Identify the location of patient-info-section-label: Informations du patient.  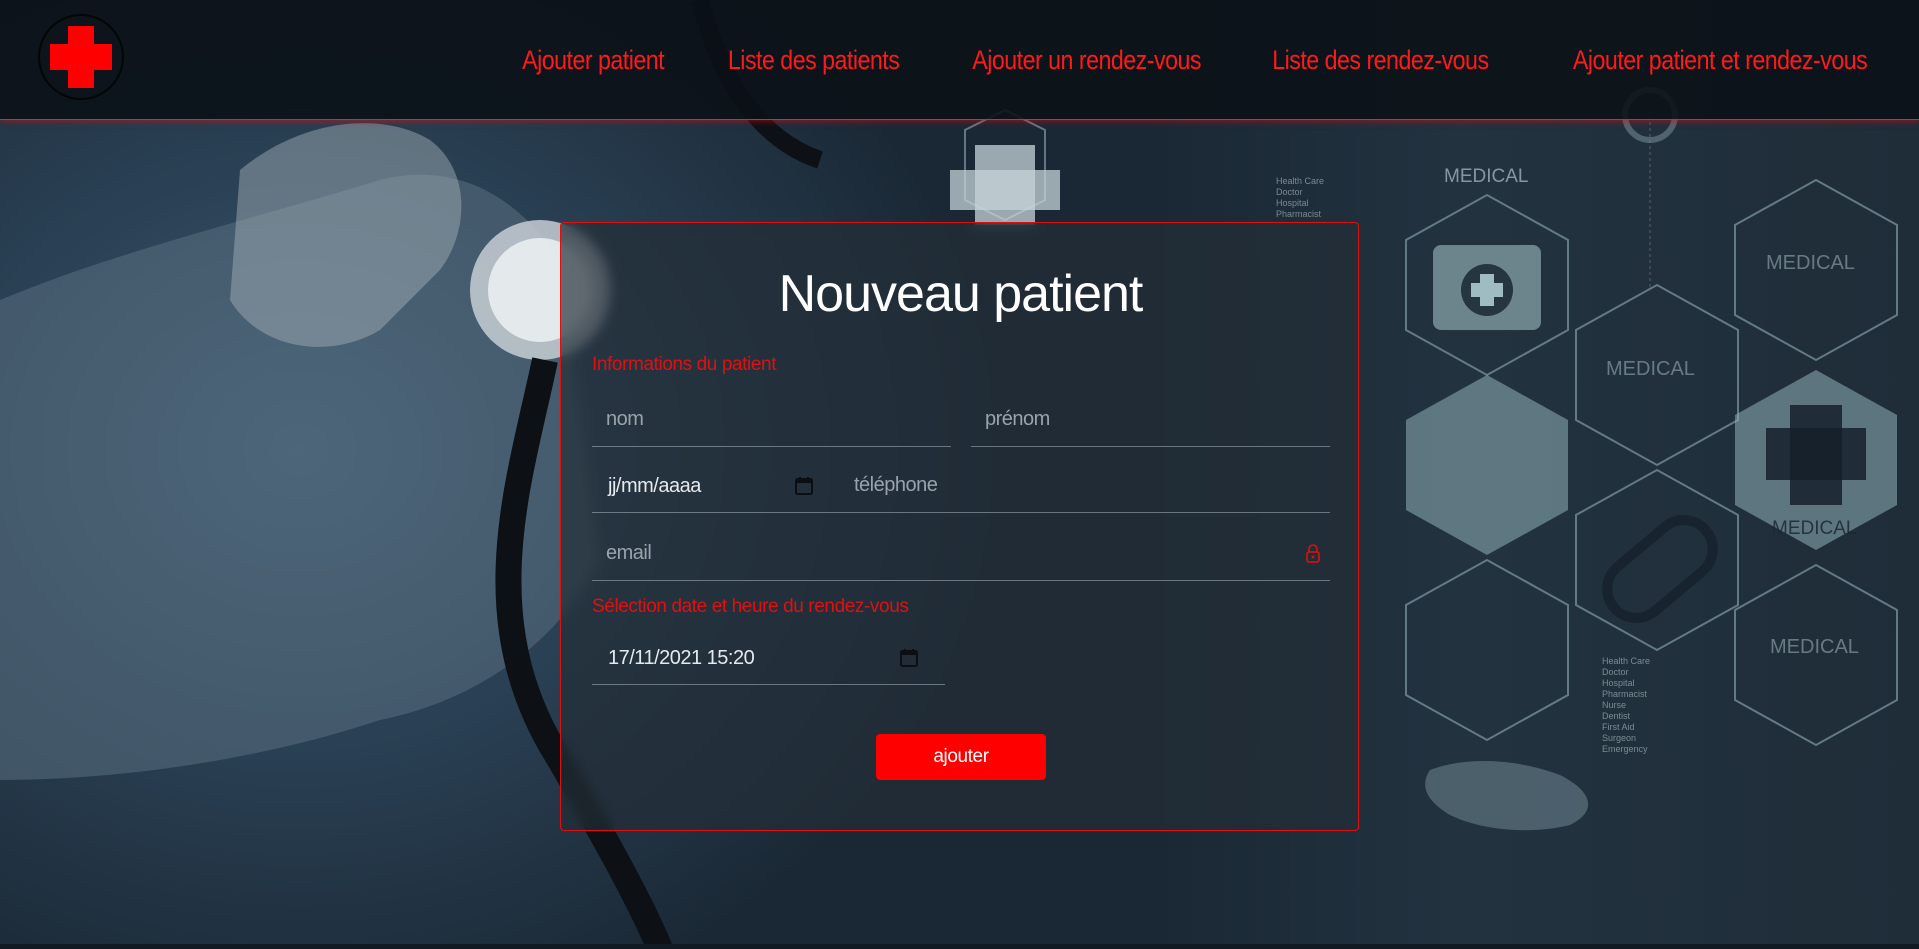
(684, 364).